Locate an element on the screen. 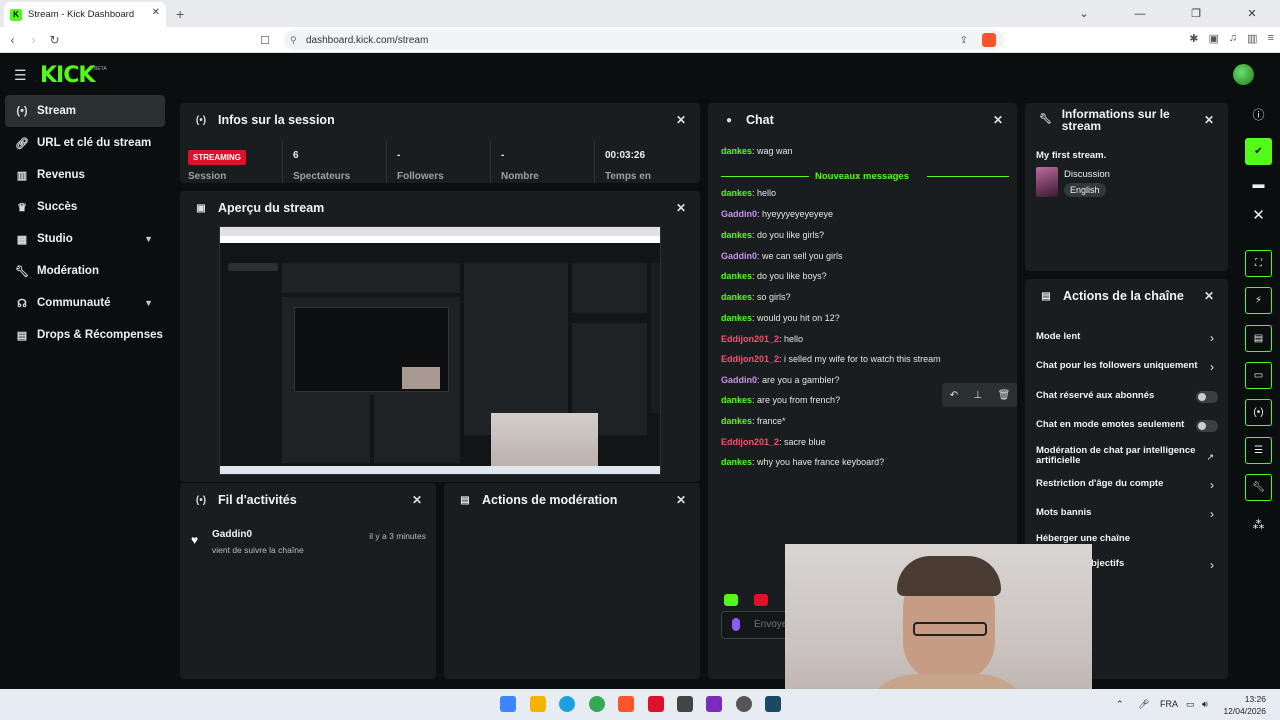 Image resolution: width=1280 pixels, height=720 pixels. emotes-only-toggle is located at coordinates (1207, 426).